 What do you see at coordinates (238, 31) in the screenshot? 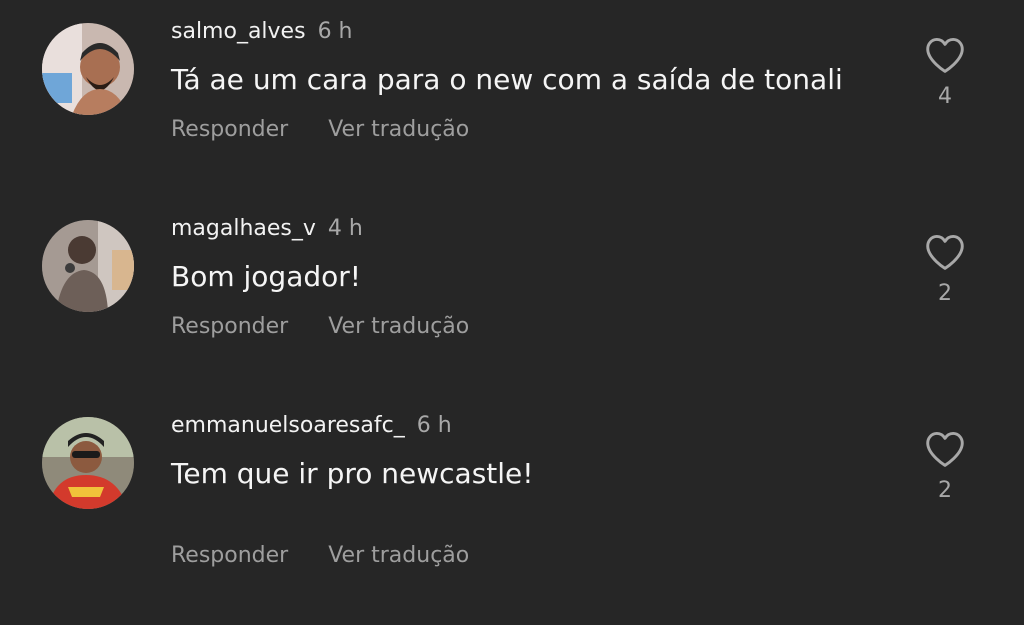
I see `username: salmo_alves` at bounding box center [238, 31].